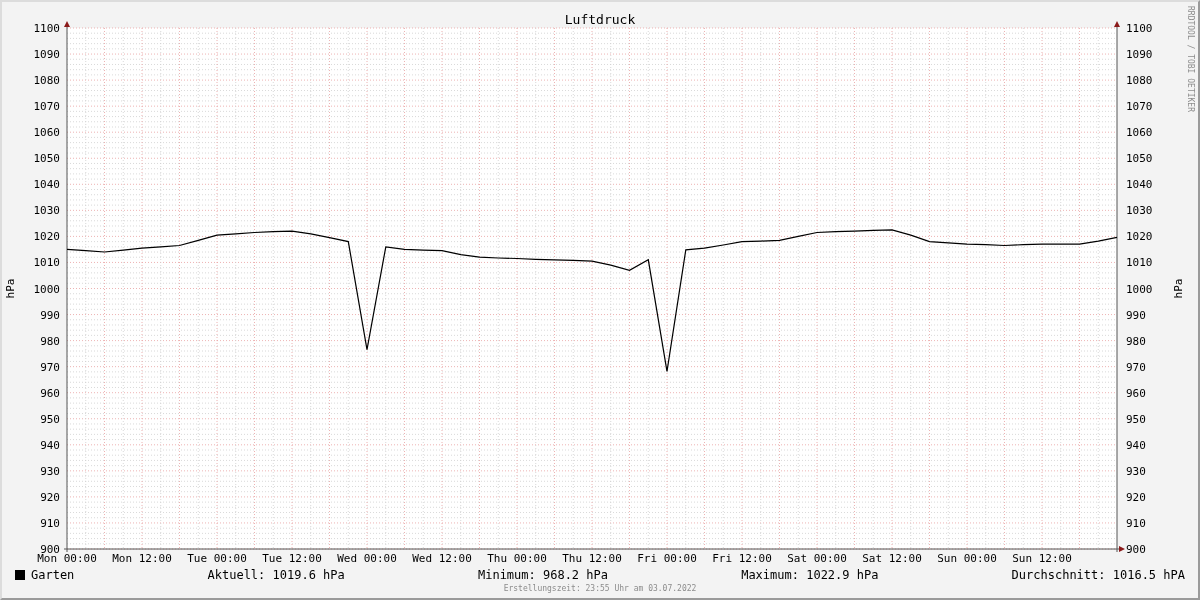 This screenshot has width=1200, height=600. Describe the element at coordinates (442, 558) in the screenshot. I see `x-tick-label: Wed 12:00` at that location.